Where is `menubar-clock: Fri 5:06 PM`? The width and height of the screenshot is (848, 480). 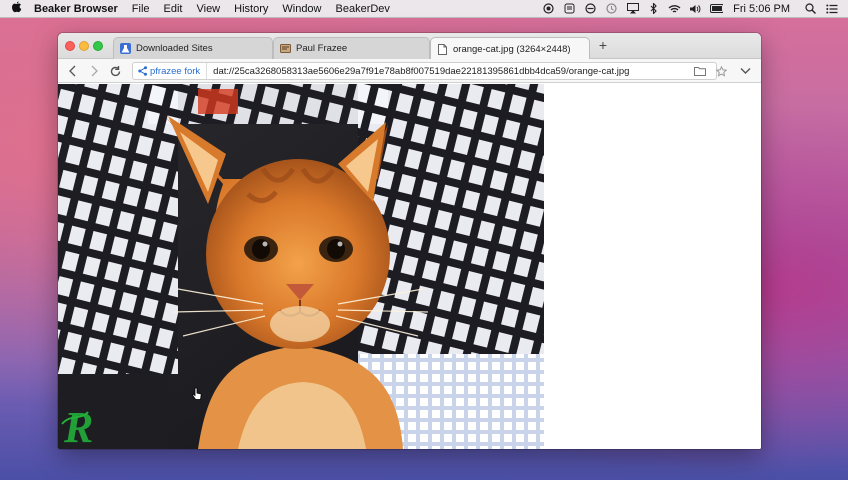 menubar-clock: Fri 5:06 PM is located at coordinates (761, 9).